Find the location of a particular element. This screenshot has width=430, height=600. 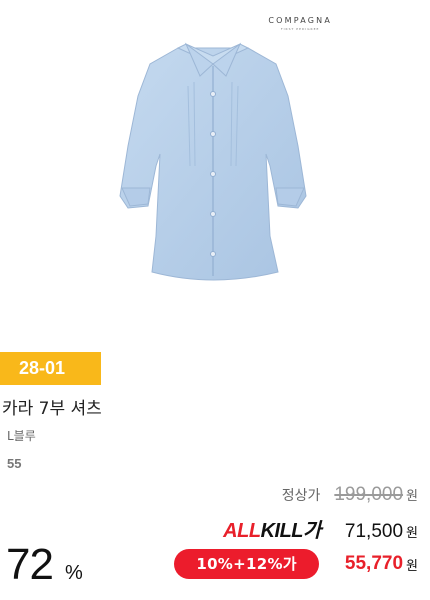

allkill-price-row: ALLKILL가 71,500 원 is located at coordinates (320, 528).